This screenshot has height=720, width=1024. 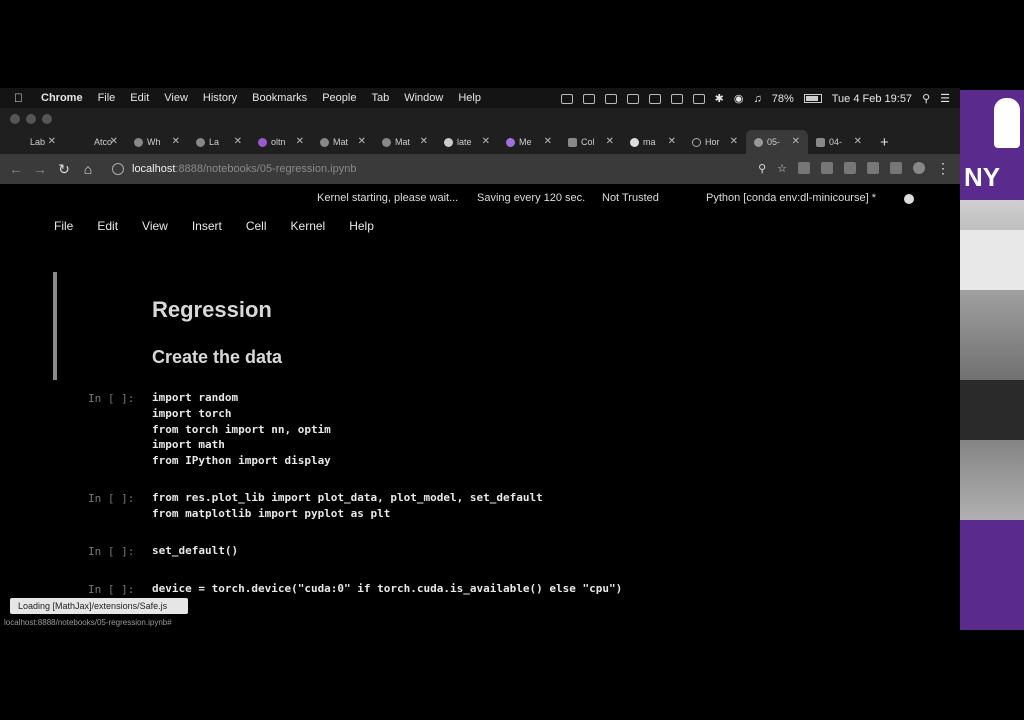 What do you see at coordinates (15, 119) in the screenshot?
I see `close-window-icon` at bounding box center [15, 119].